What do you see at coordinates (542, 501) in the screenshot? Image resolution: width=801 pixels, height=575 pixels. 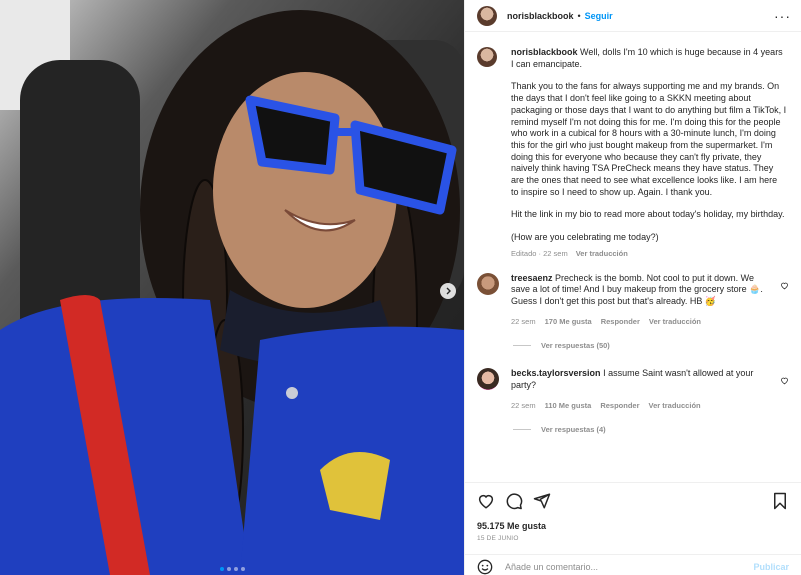 I see `share-icon` at bounding box center [542, 501].